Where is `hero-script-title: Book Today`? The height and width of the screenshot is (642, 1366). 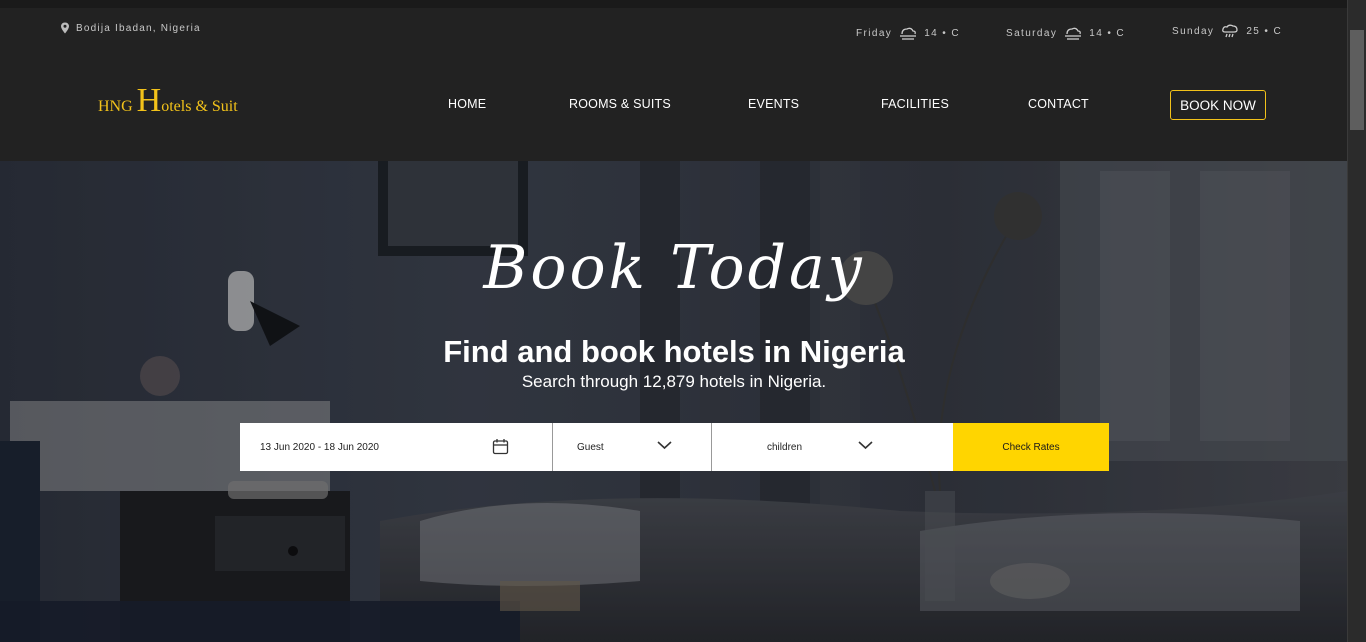 hero-script-title: Book Today is located at coordinates (674, 268).